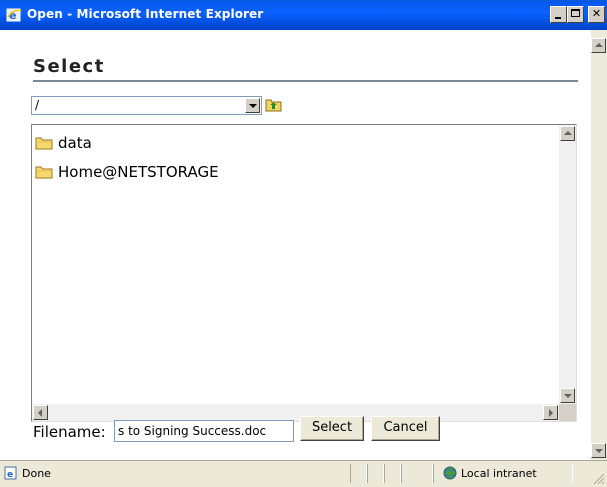 This screenshot has width=607, height=487. I want to click on list-vertical-scrollbar, so click(567, 264).